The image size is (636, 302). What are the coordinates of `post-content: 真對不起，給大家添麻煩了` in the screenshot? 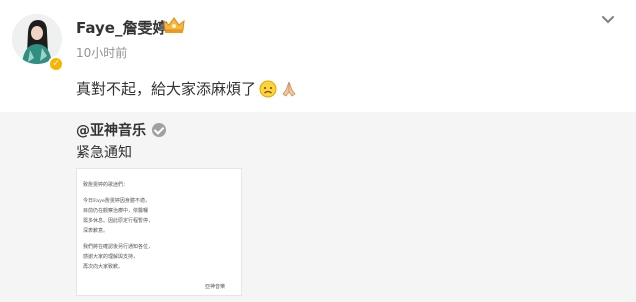 It's located at (187, 88).